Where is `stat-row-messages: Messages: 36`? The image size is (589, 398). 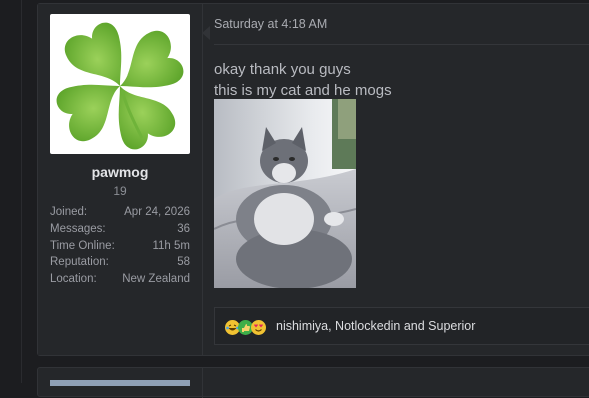
stat-row-messages: Messages: 36 is located at coordinates (120, 229).